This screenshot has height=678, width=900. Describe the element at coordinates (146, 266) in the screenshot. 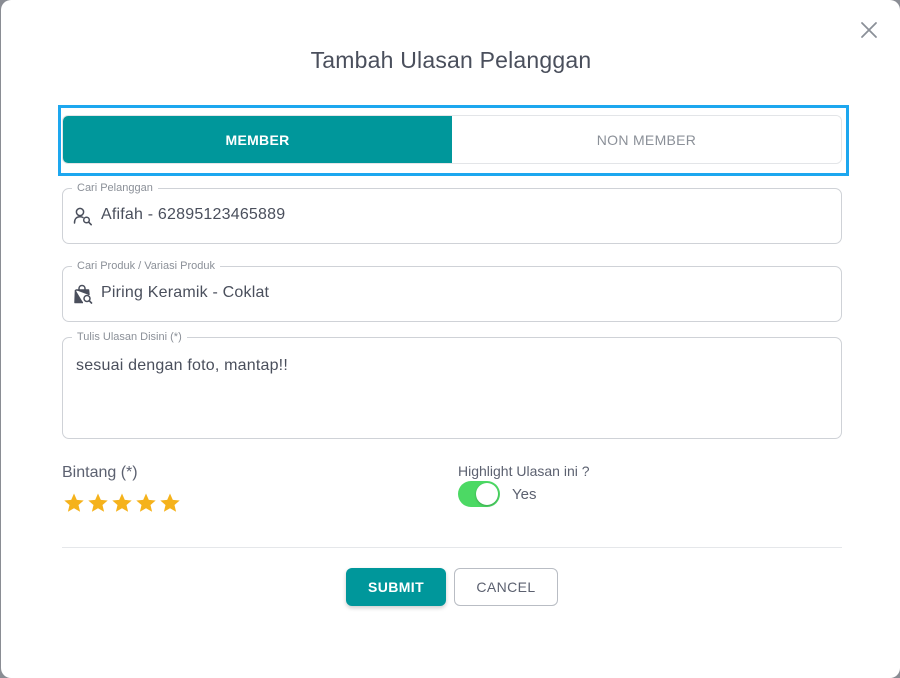

I see `product-search-label: Cari Produk / Variasi Produk` at that location.